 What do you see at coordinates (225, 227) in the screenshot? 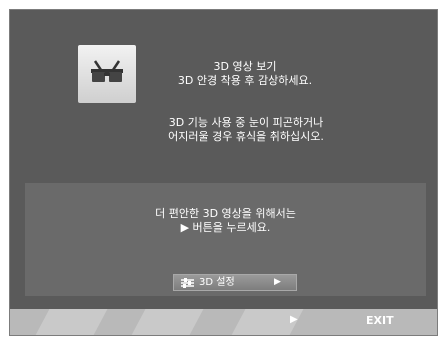
I see `recommendation-line-2: ▶ 버튼을 누르세요.` at bounding box center [225, 227].